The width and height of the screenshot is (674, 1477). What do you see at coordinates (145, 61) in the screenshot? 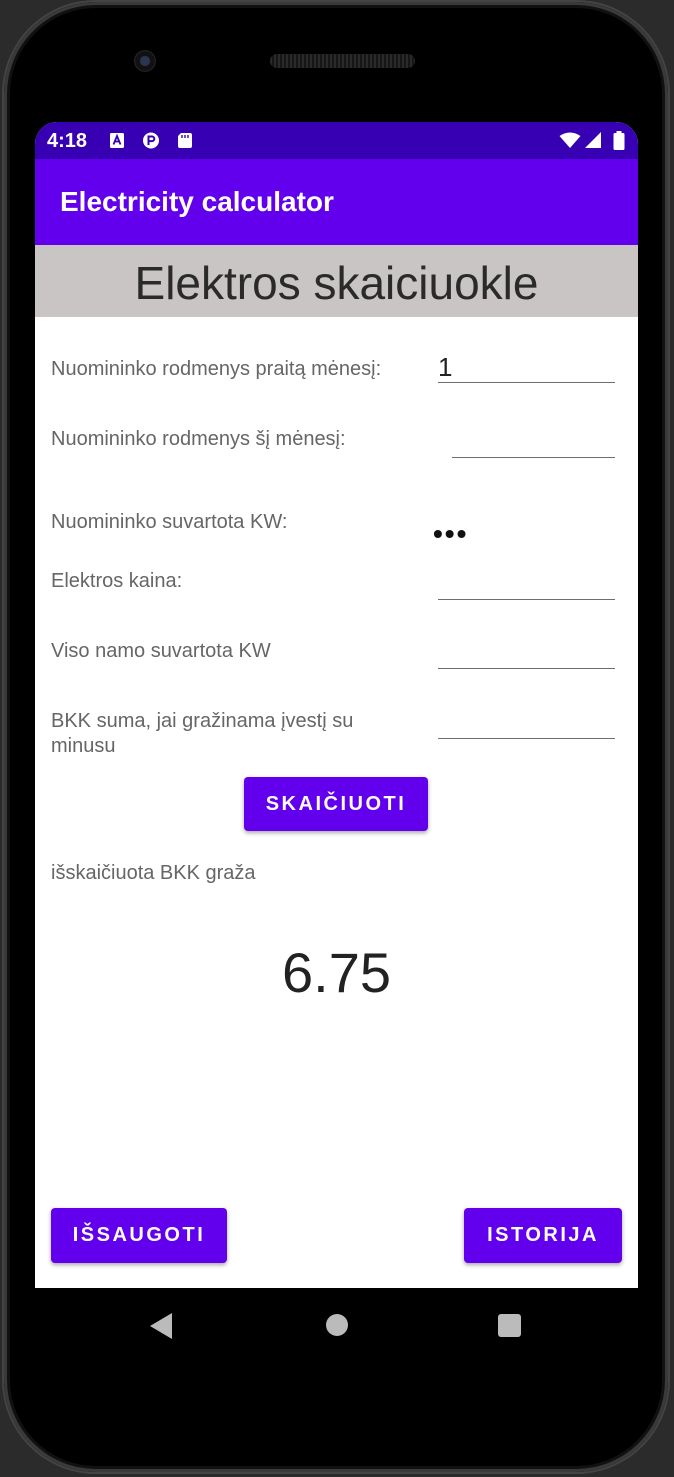
I see `front-camera` at bounding box center [145, 61].